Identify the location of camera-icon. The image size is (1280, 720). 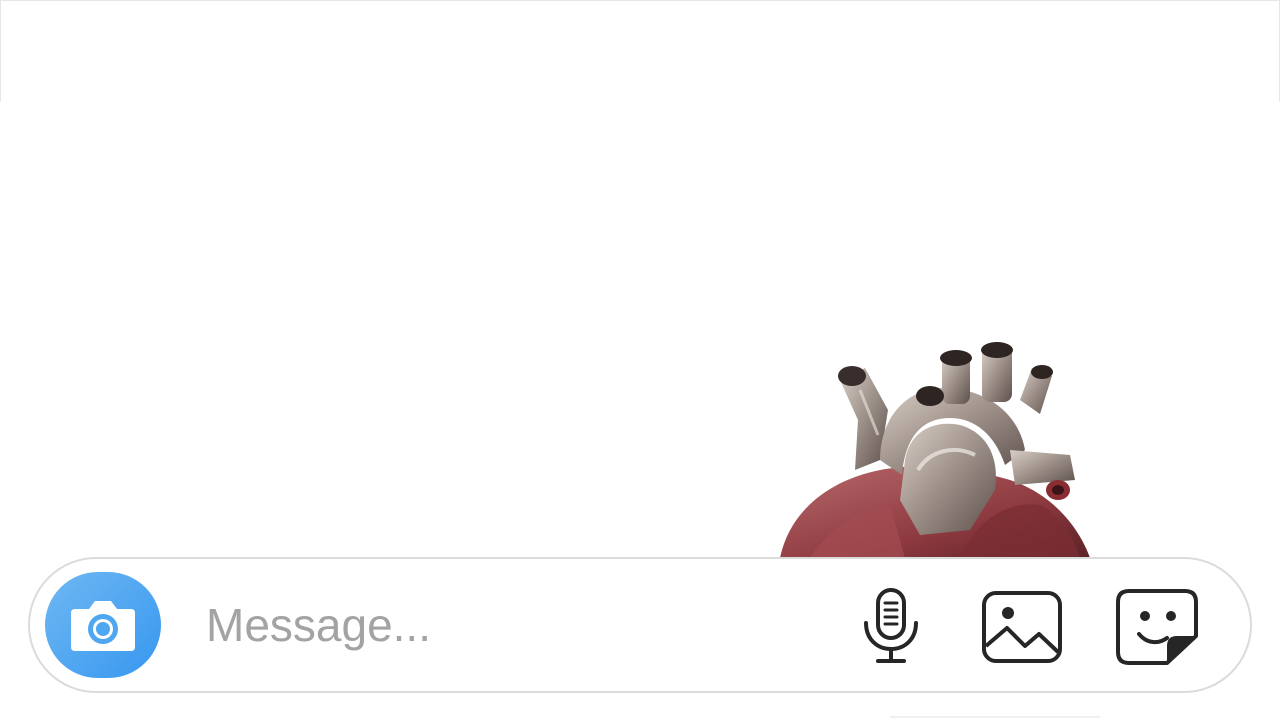
(103, 626).